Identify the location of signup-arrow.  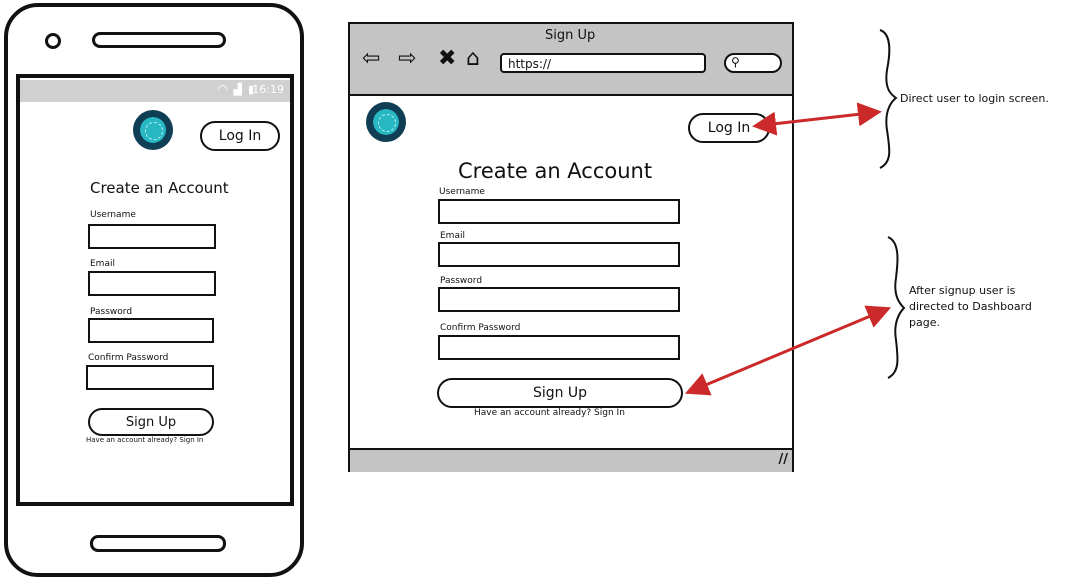
(788, 350).